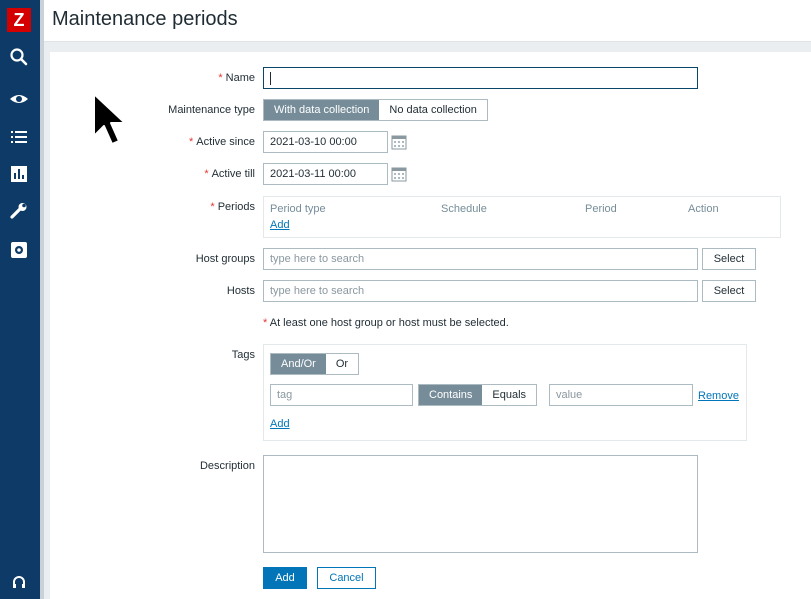 This screenshot has height=599, width=811. What do you see at coordinates (20, 299) in the screenshot?
I see `sidebar: Z` at bounding box center [20, 299].